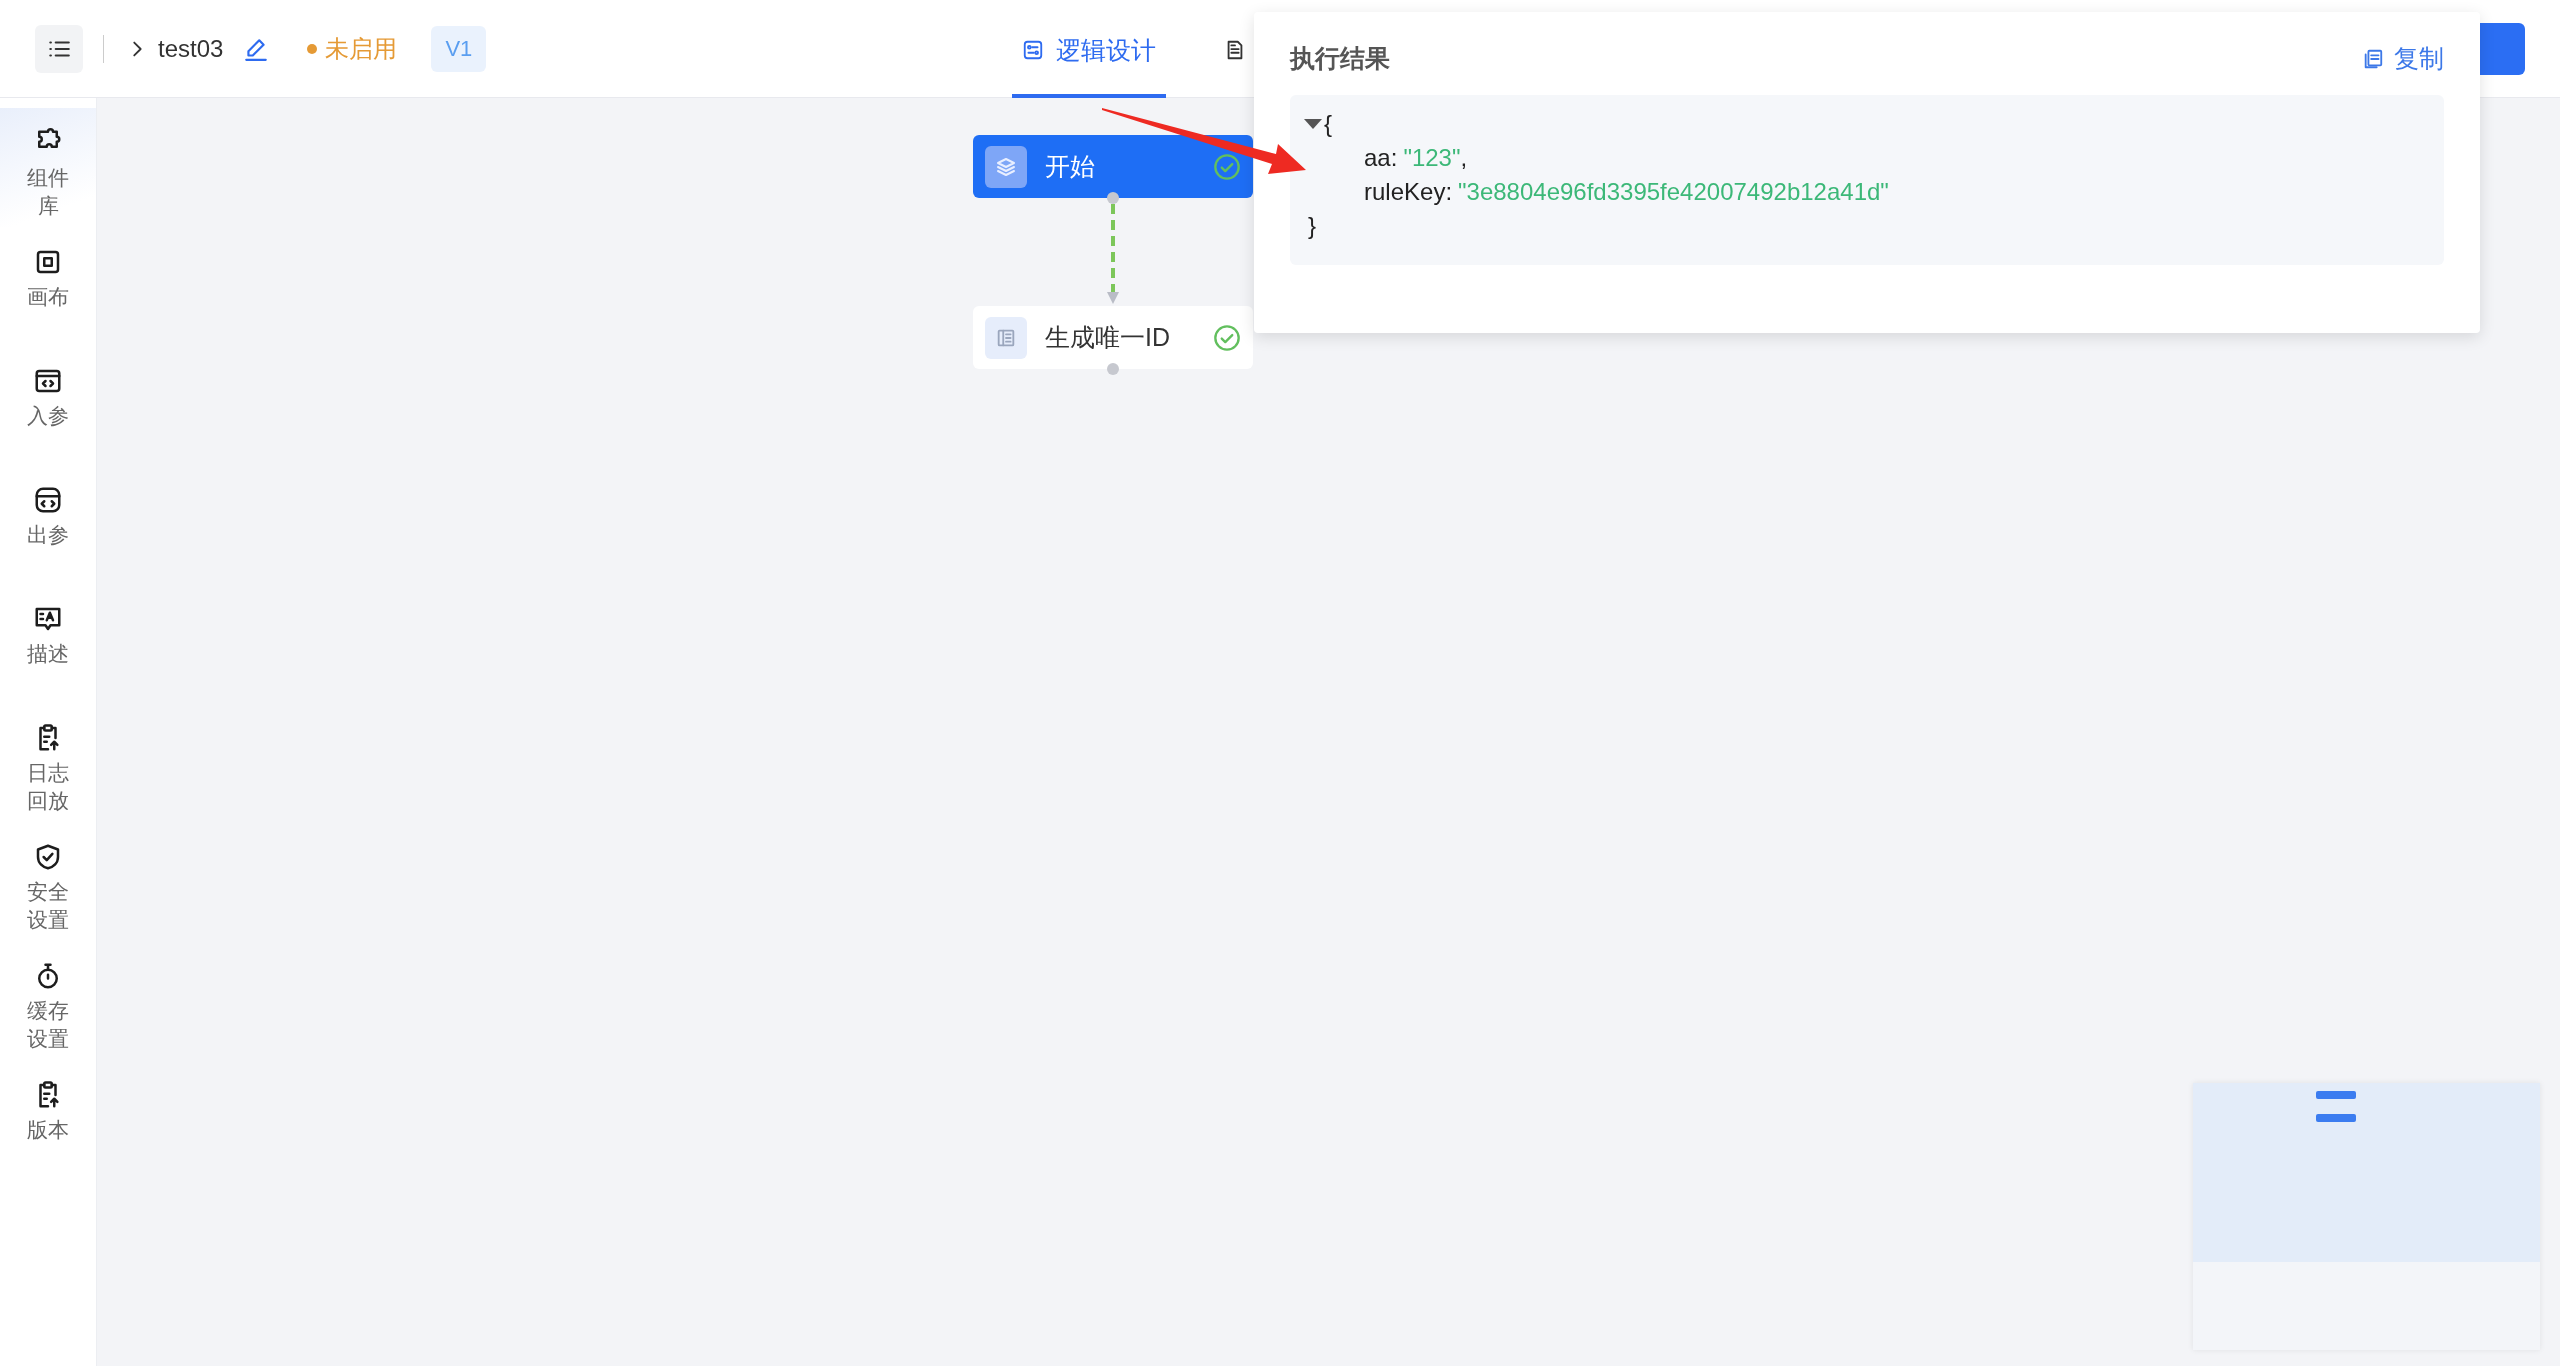 This screenshot has height=1366, width=2560. I want to click on brace: {, so click(1328, 124).